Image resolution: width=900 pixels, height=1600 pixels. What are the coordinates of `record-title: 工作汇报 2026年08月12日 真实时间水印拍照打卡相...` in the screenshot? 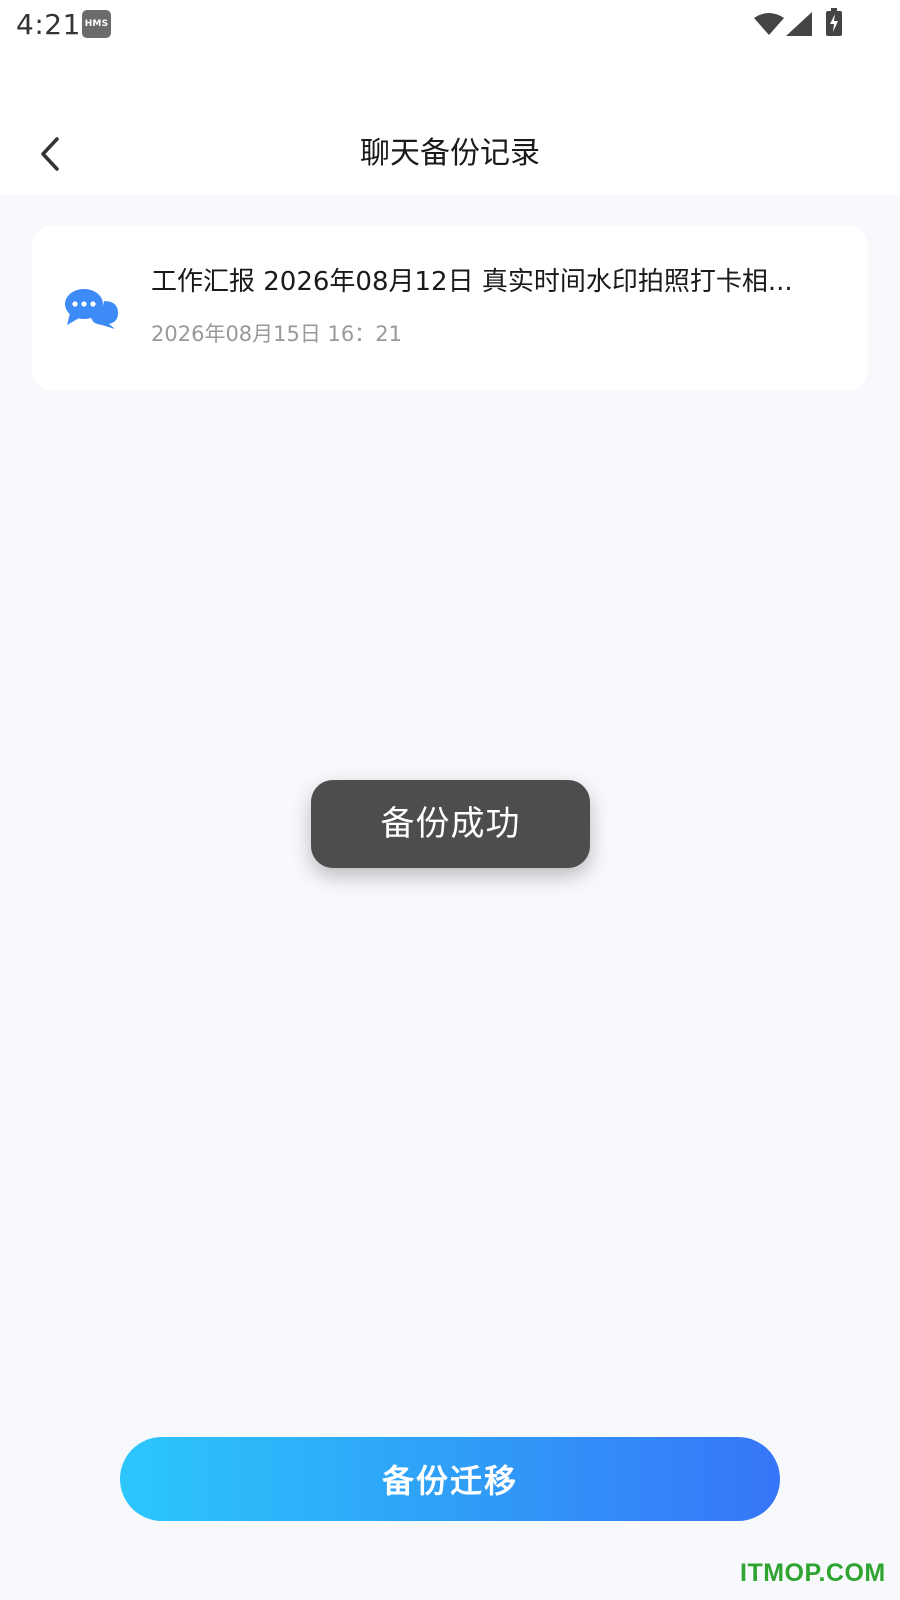 It's located at (472, 282).